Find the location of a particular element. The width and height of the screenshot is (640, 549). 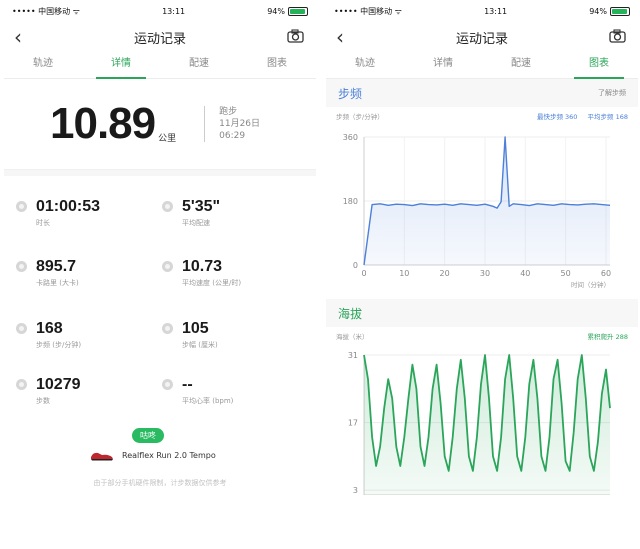

steps-icon is located at coordinates (21, 384).